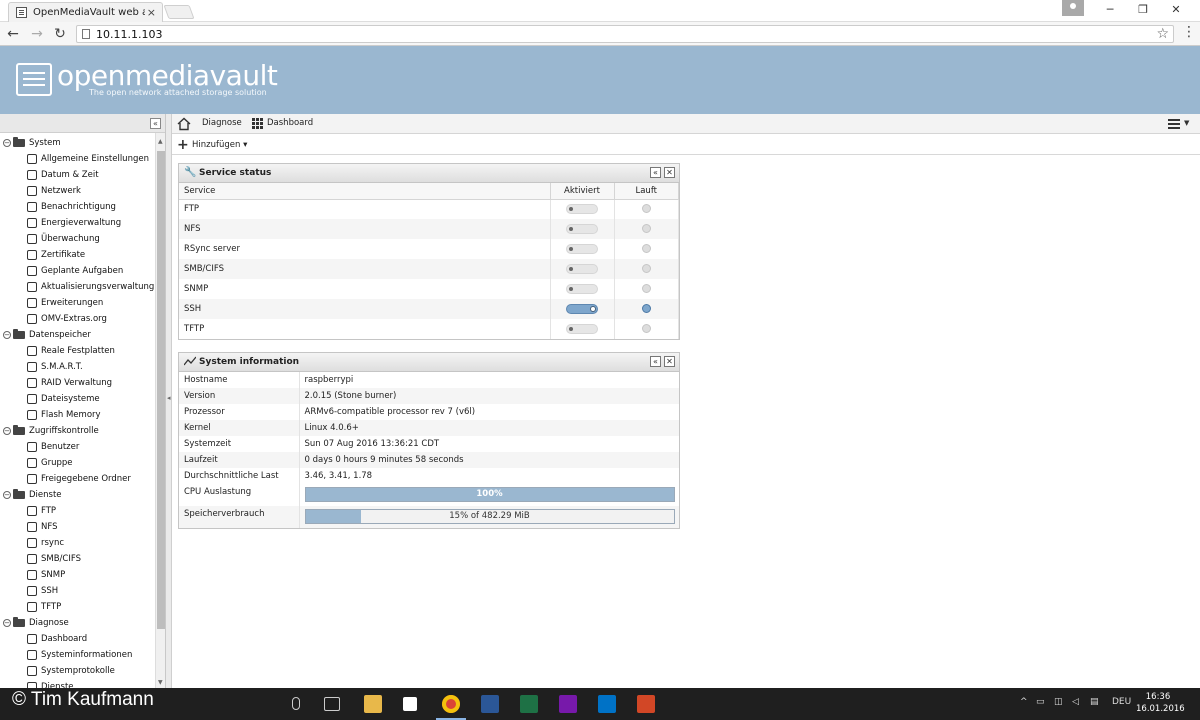 This screenshot has height=720, width=1200. I want to click on chart-line-icon, so click(190, 362).